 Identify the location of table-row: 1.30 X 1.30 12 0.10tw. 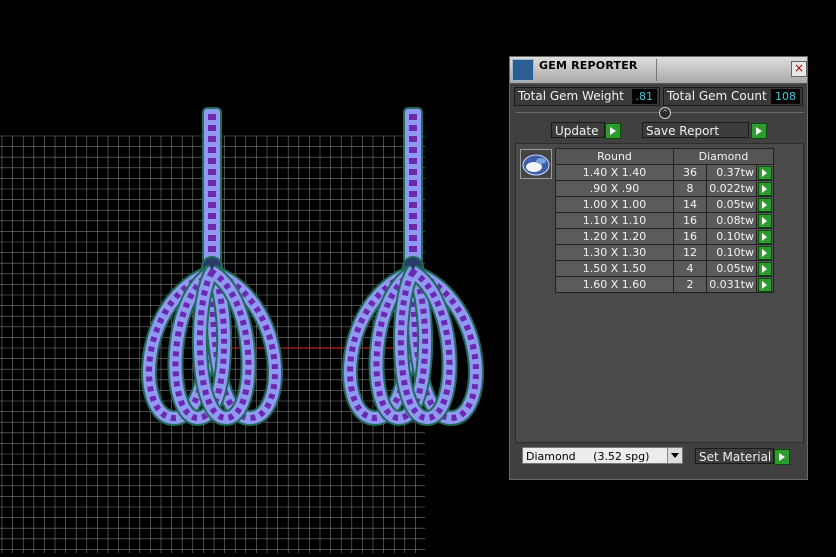
(664, 252).